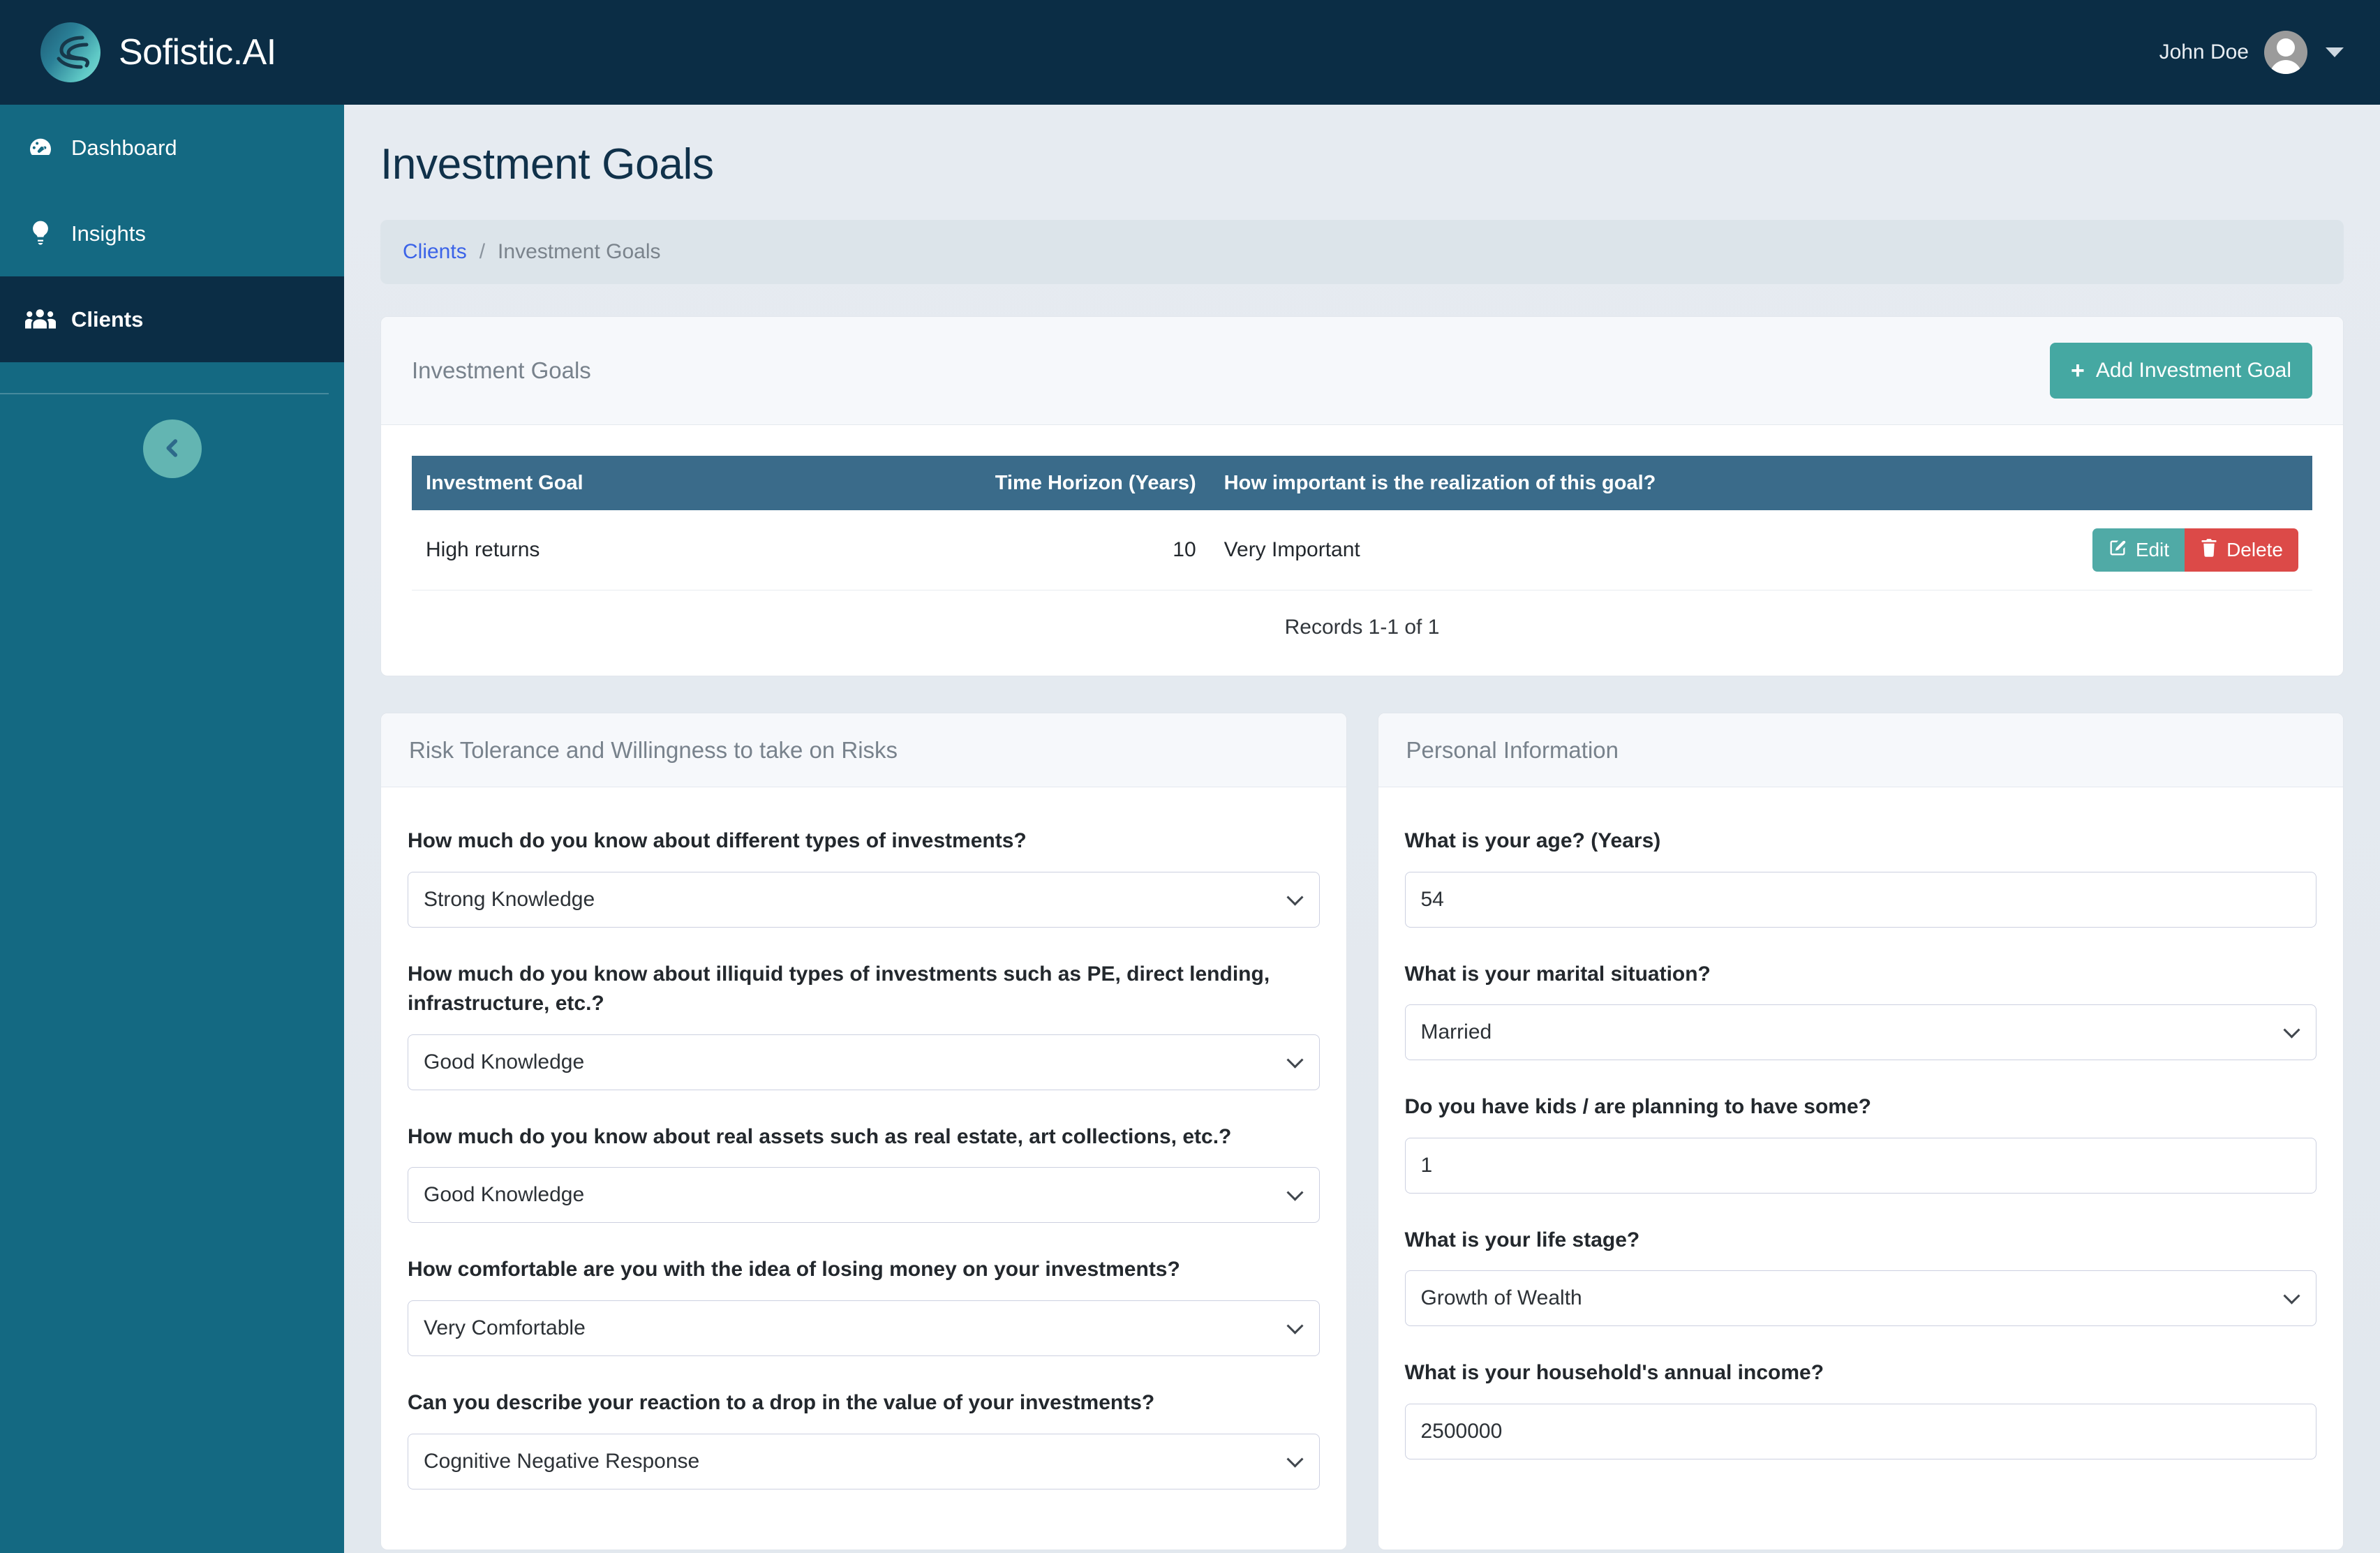  Describe the element at coordinates (1427, 1165) in the screenshot. I see `input-value: 1` at that location.